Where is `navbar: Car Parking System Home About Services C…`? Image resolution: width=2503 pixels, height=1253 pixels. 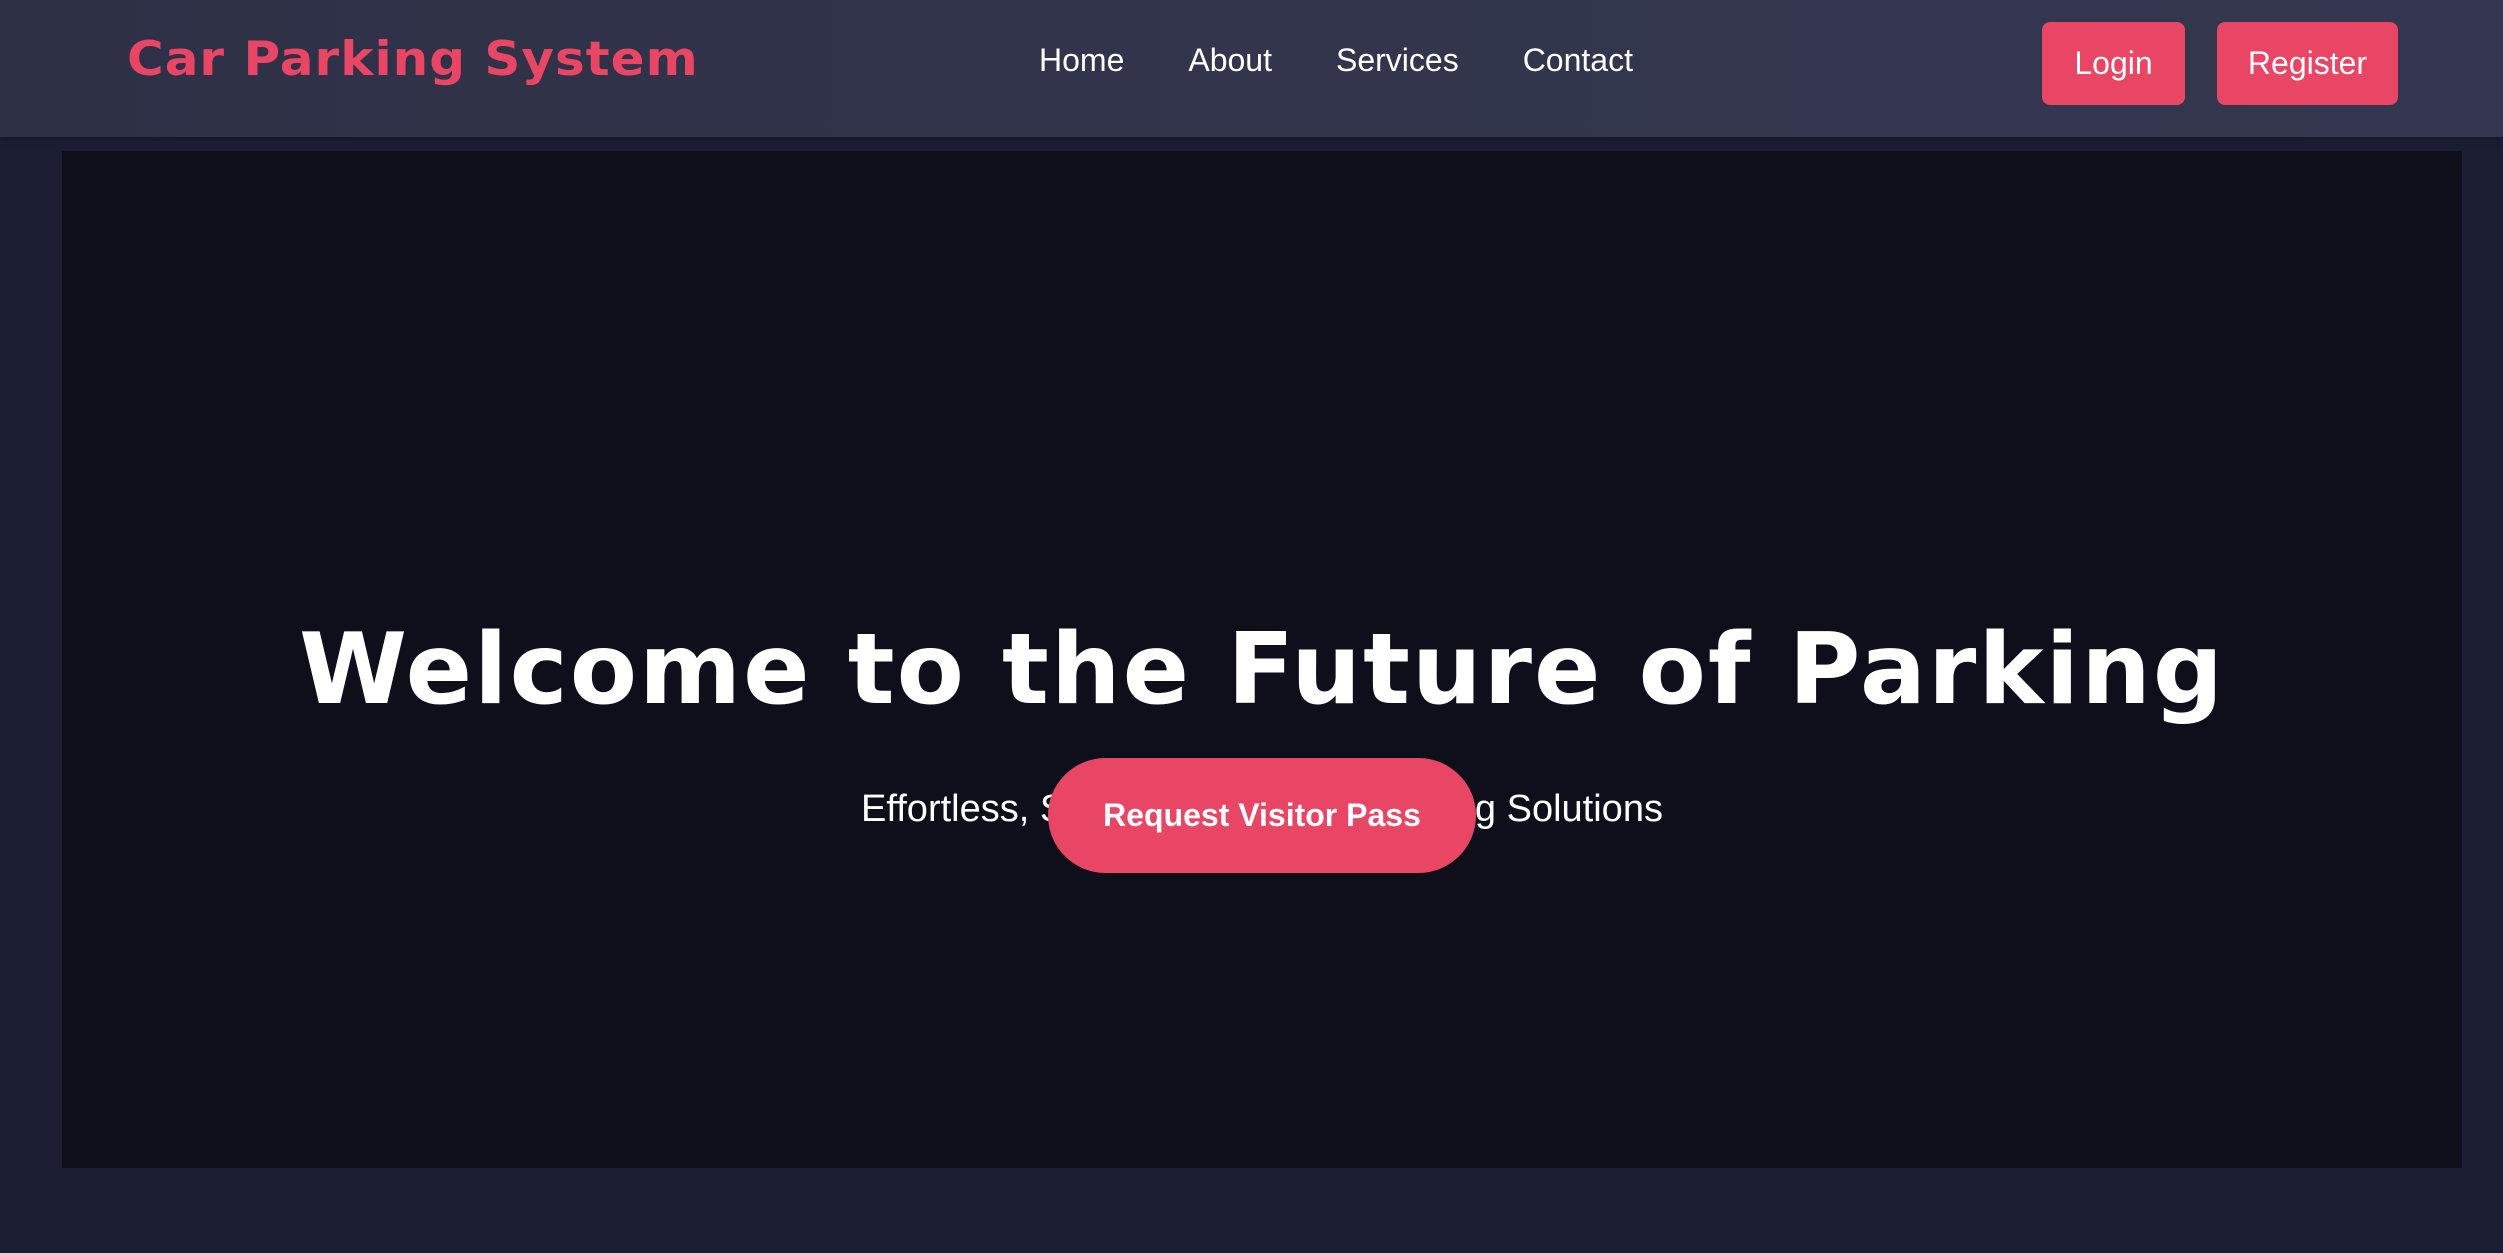 navbar: Car Parking System Home About Services C… is located at coordinates (1251, 68).